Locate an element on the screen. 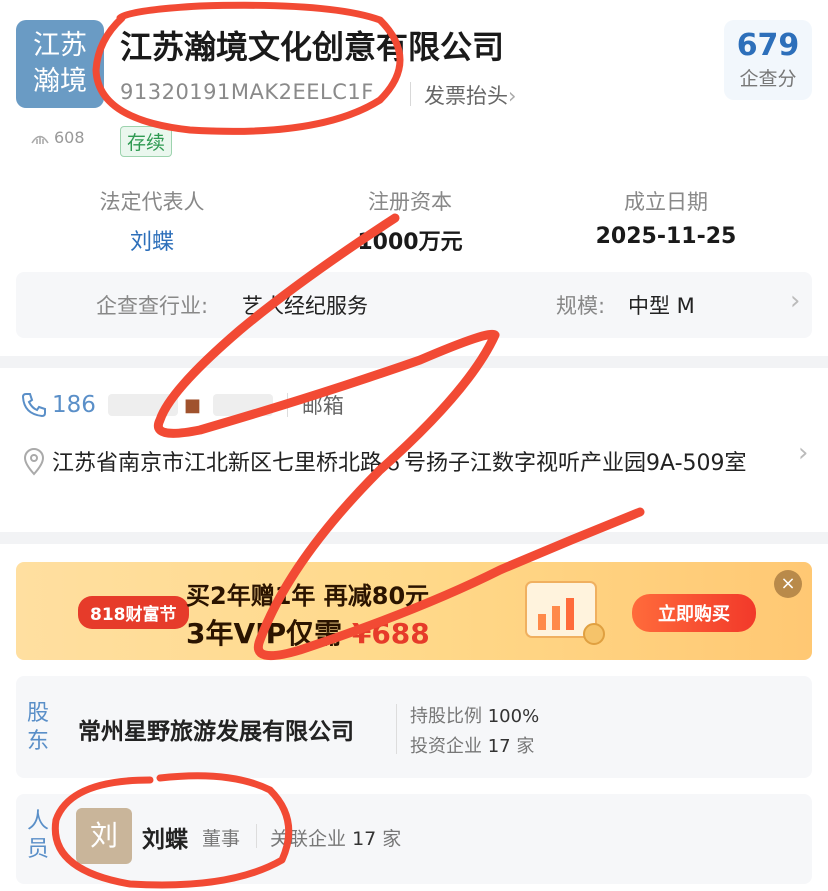 The width and height of the screenshot is (828, 891). address: 江苏省南京市江北新区七里桥北路６号扬子江数字视听产业园9A-509室 is located at coordinates (412, 464).